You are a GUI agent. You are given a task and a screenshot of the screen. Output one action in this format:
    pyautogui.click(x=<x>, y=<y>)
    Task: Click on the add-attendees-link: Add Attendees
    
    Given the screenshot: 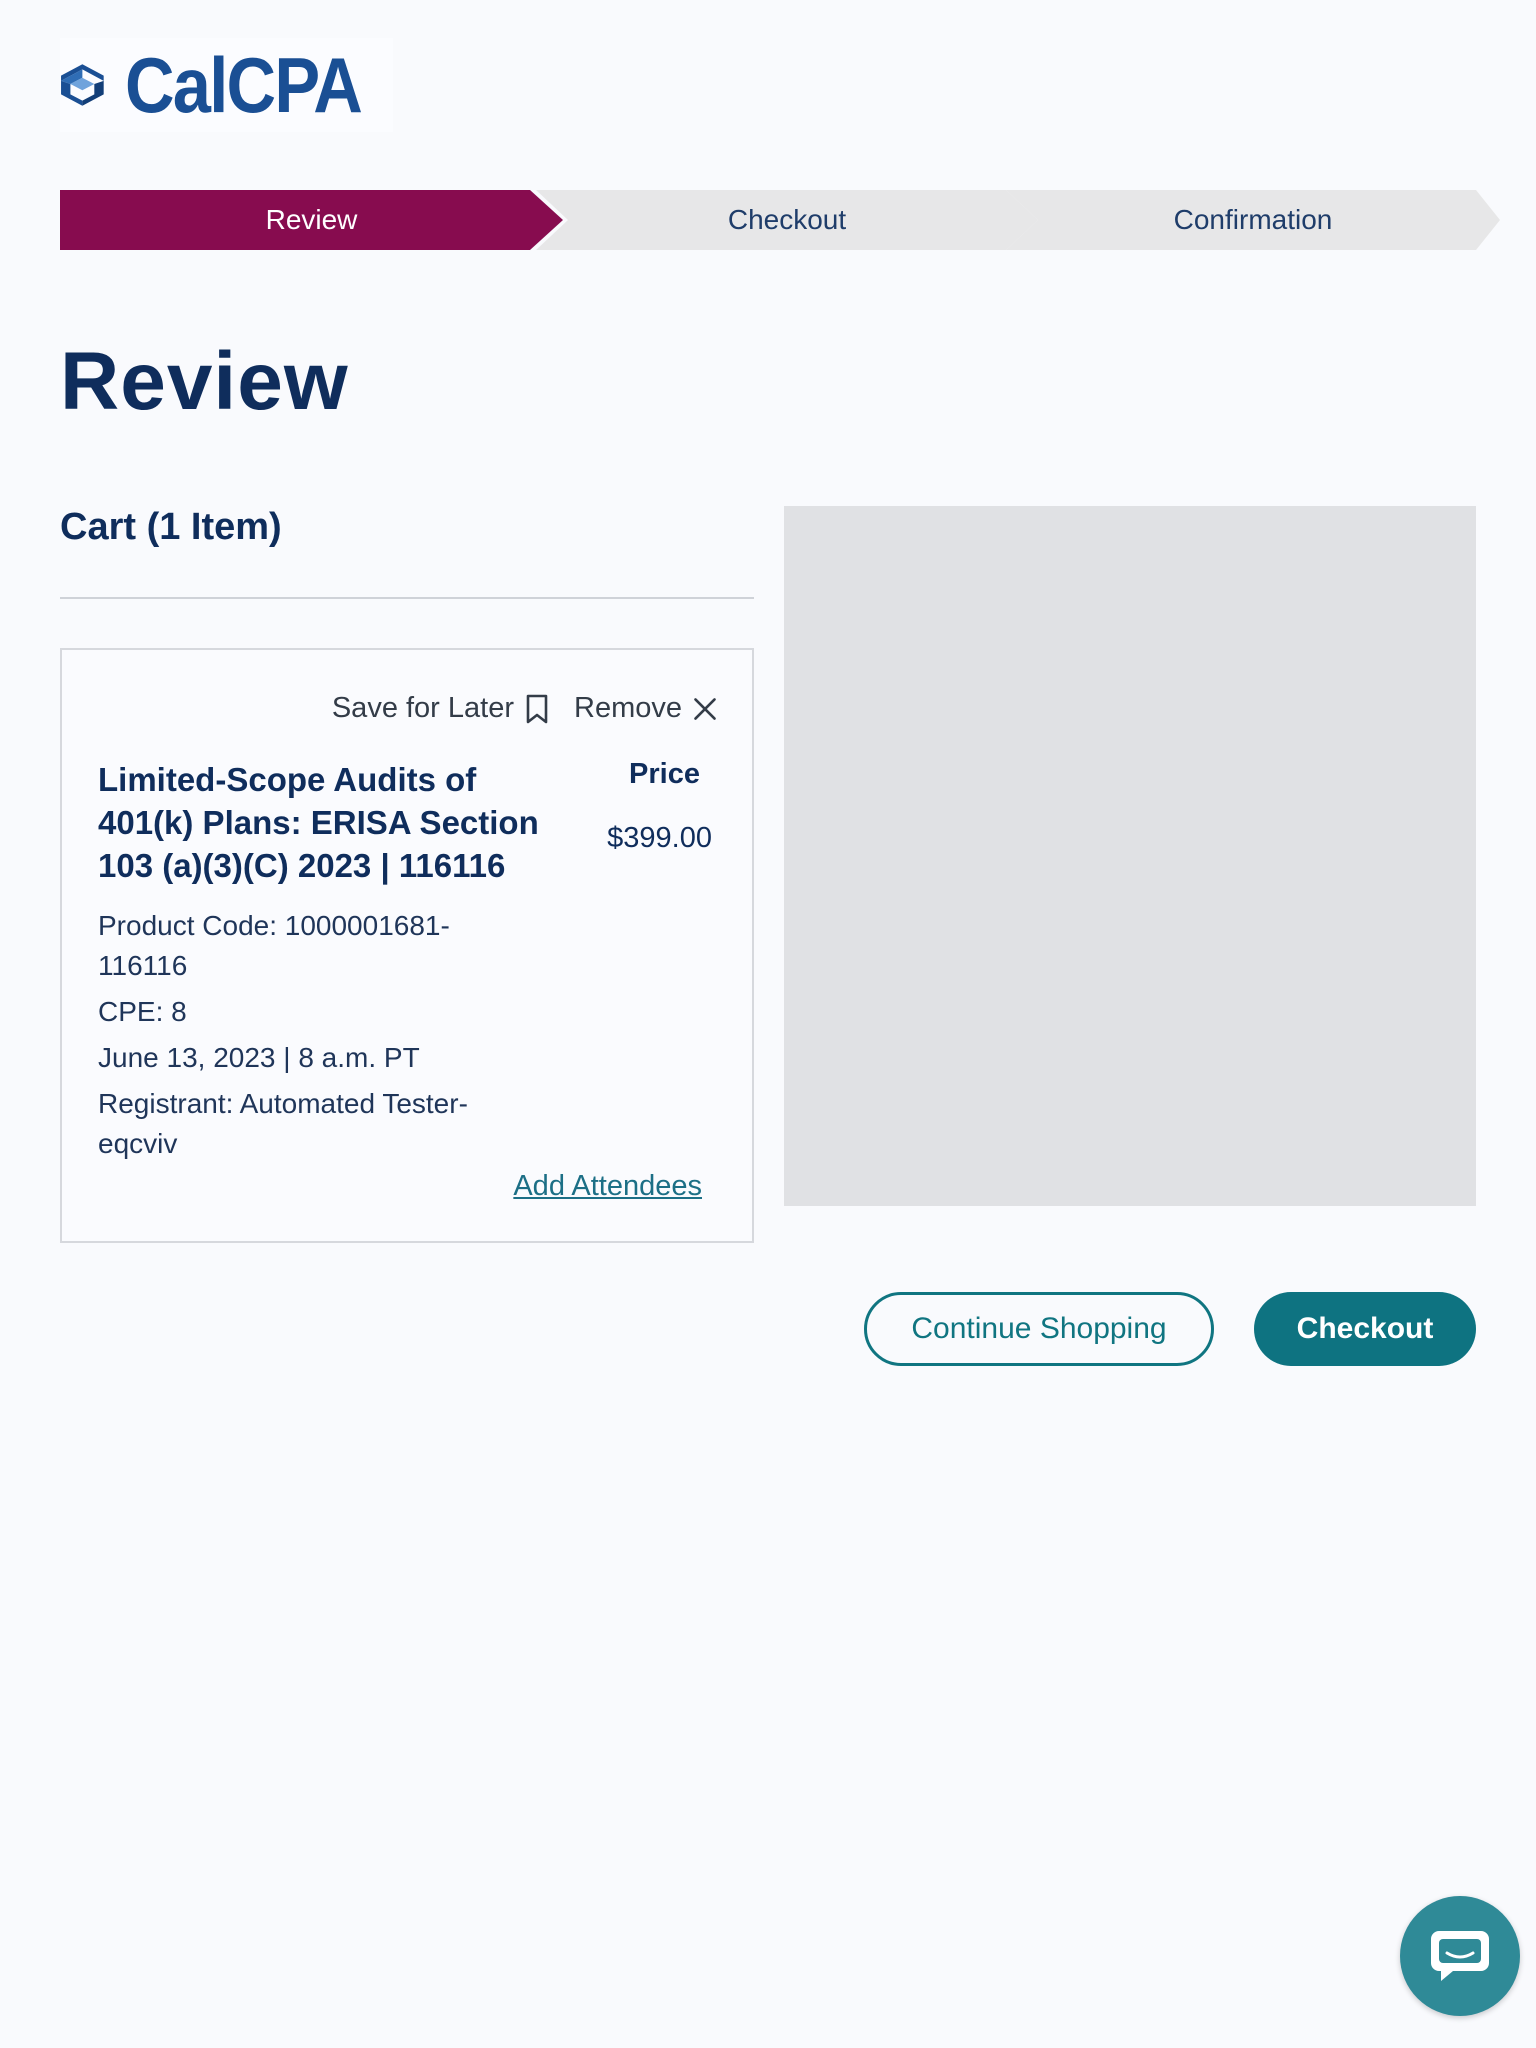 What is the action you would take?
    pyautogui.click(x=607, y=1186)
    